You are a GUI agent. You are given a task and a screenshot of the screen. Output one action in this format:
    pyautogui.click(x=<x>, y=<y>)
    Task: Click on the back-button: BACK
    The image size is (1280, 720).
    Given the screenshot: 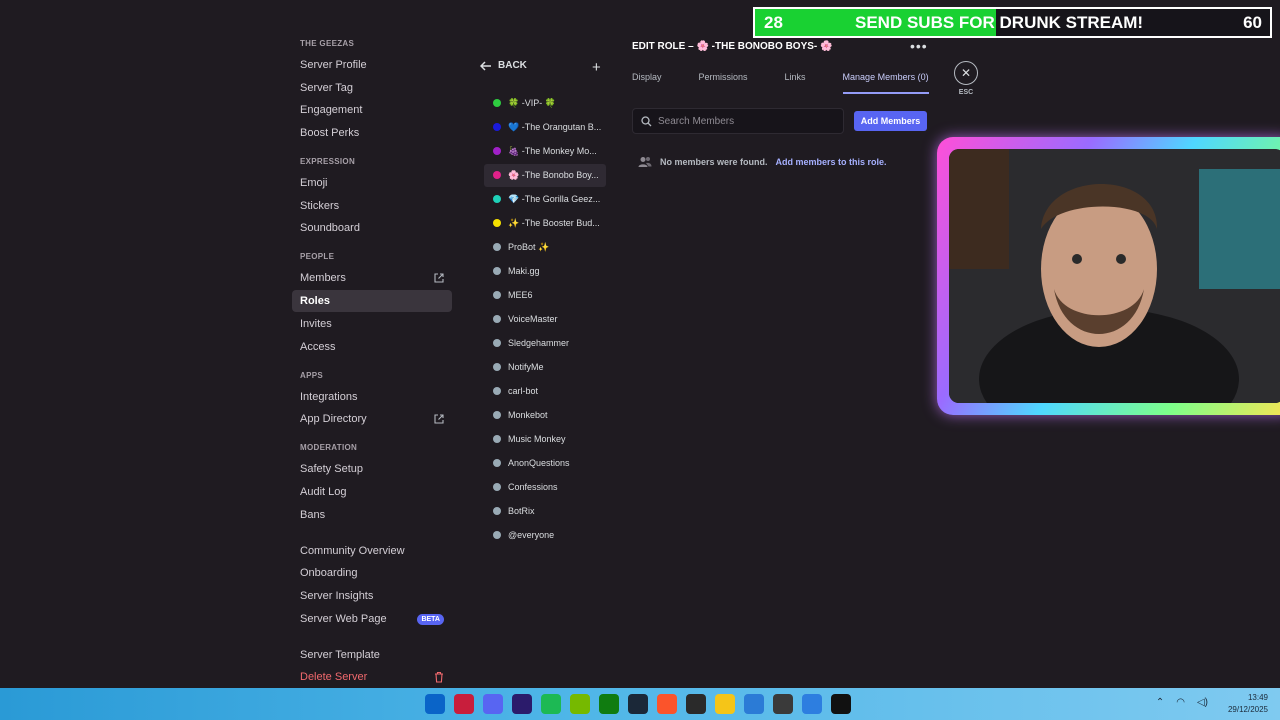 What is the action you would take?
    pyautogui.click(x=503, y=65)
    